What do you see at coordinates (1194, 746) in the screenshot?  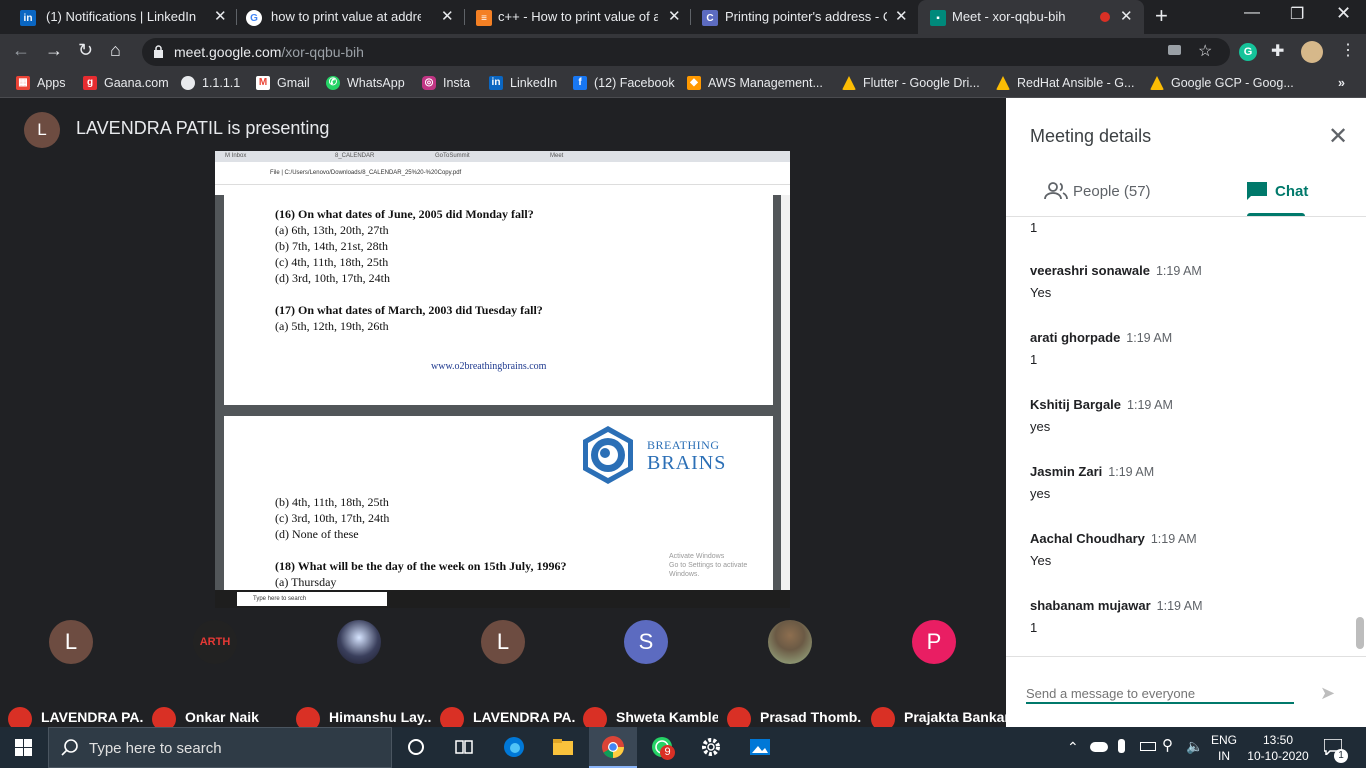 I see `volume-icon: 🔈` at bounding box center [1194, 746].